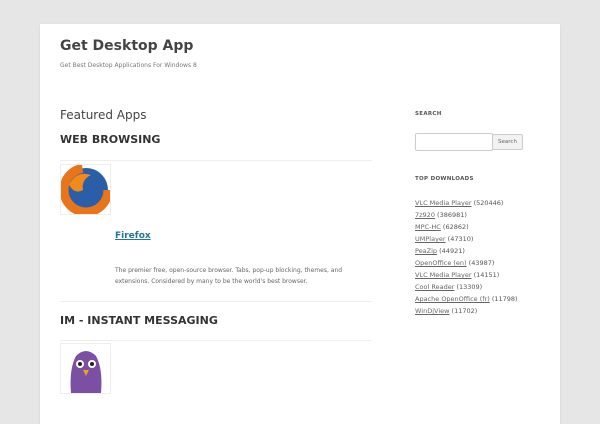 Image resolution: width=600 pixels, height=424 pixels. Describe the element at coordinates (460, 239) in the screenshot. I see `download-count: (47310)` at that location.